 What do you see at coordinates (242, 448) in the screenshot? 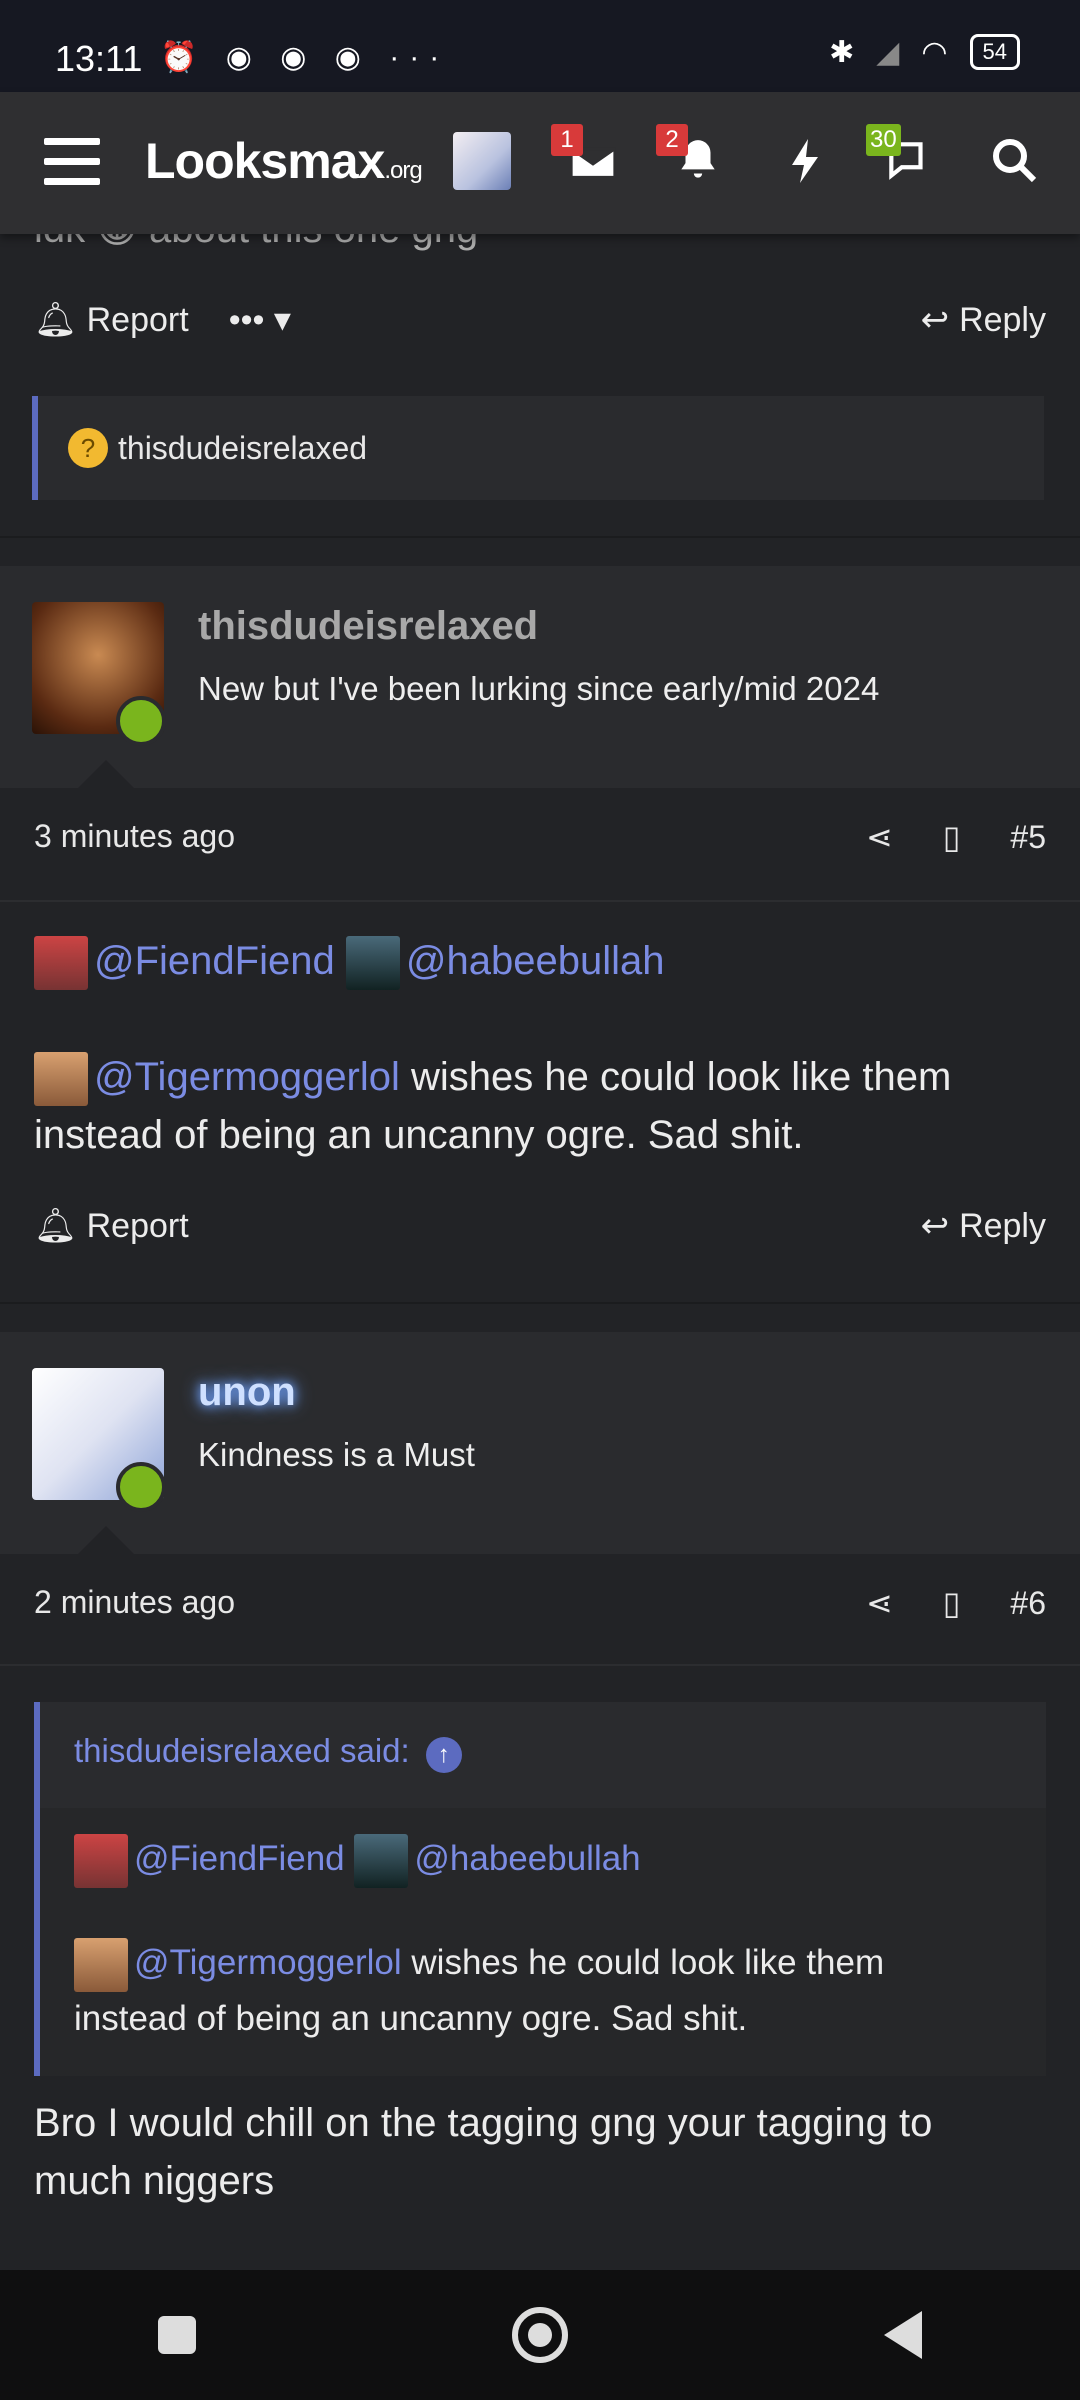
I see `reaction-user: thisdudeisrelaxed` at bounding box center [242, 448].